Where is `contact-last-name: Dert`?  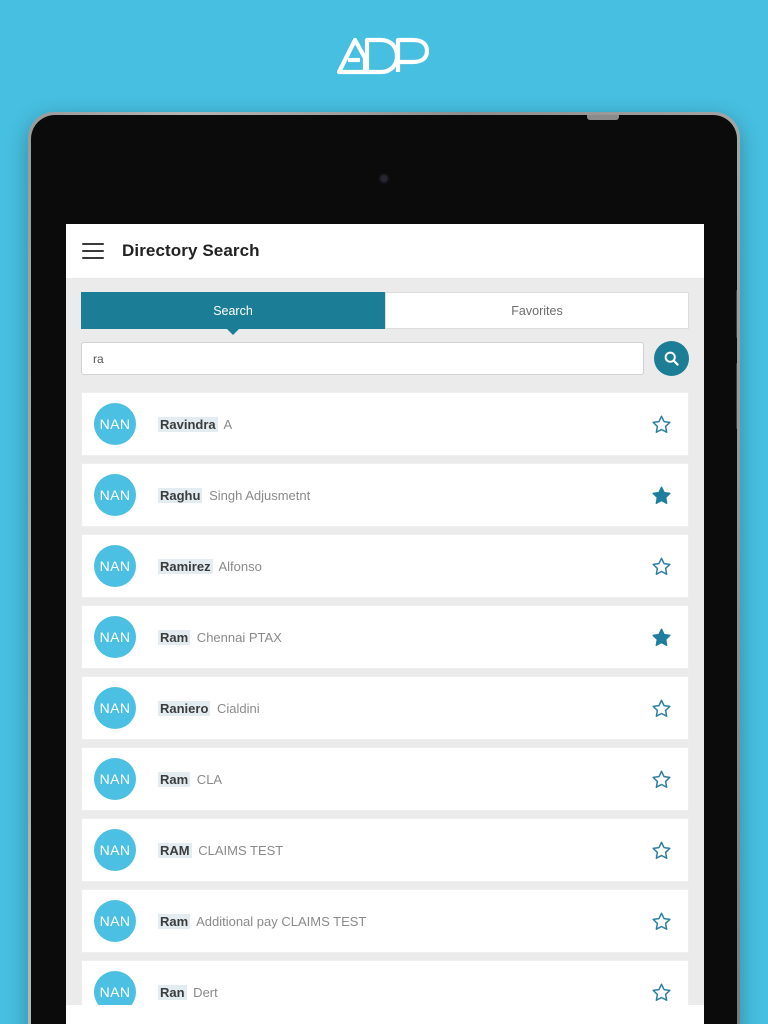
contact-last-name: Dert is located at coordinates (203, 992).